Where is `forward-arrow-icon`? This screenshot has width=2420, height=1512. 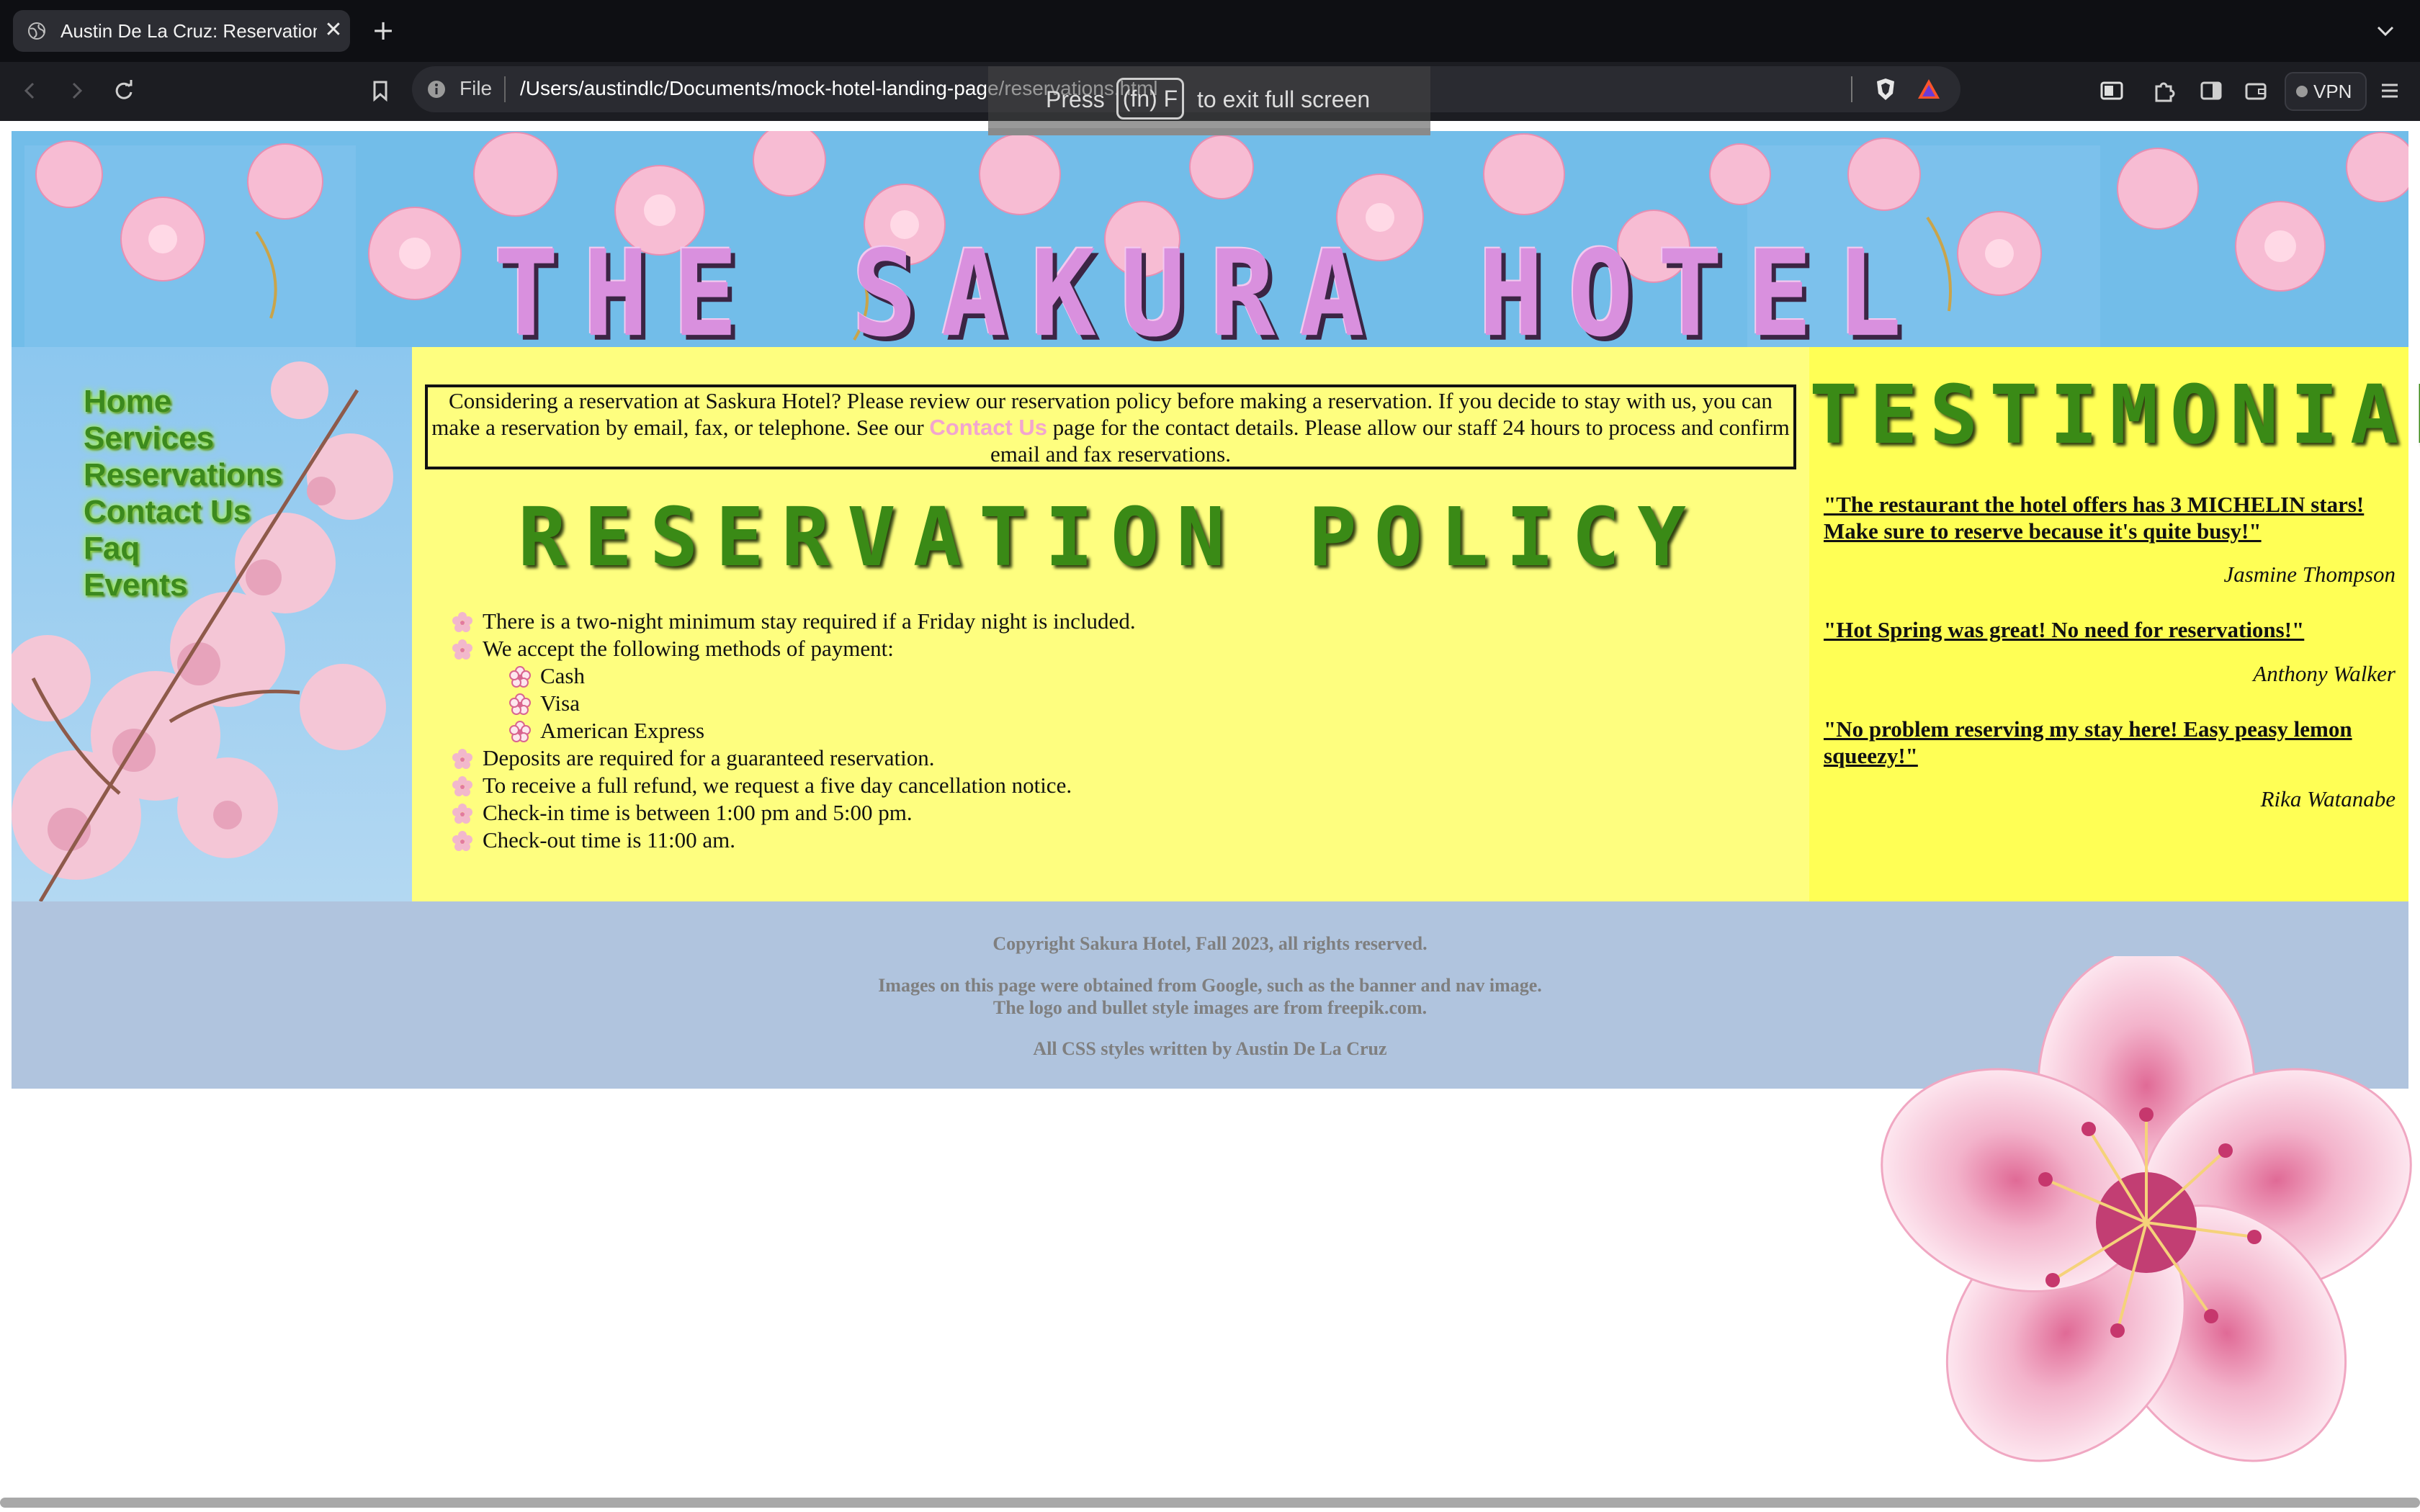
forward-arrow-icon is located at coordinates (76, 90).